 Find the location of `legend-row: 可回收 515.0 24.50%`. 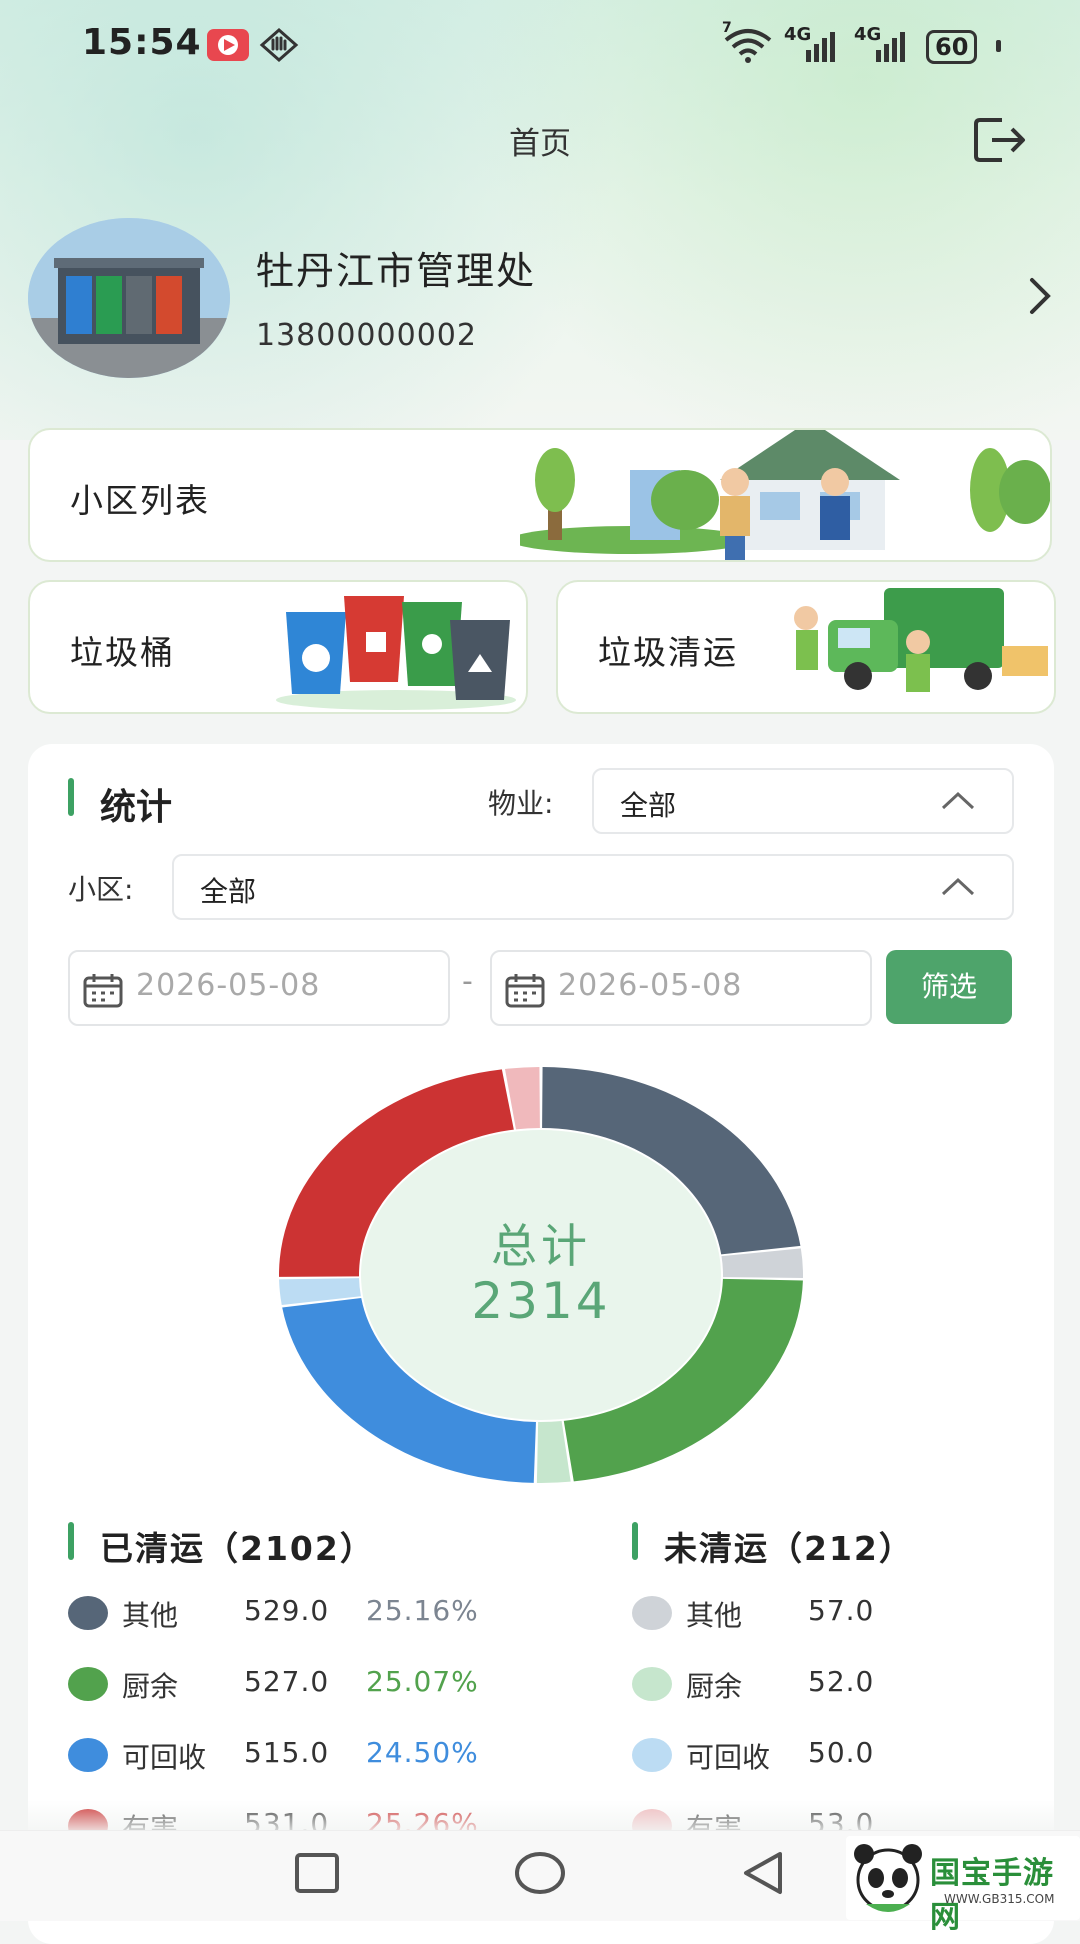

legend-row: 可回收 515.0 24.50% is located at coordinates (278, 1756).